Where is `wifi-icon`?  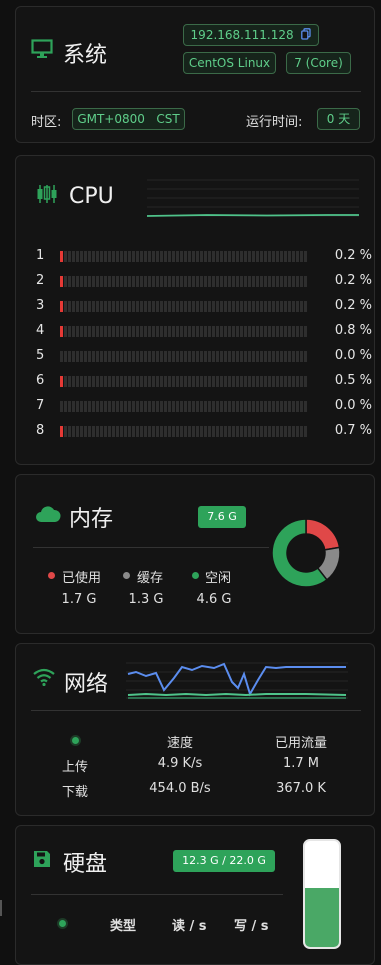
wifi-icon is located at coordinates (44, 677).